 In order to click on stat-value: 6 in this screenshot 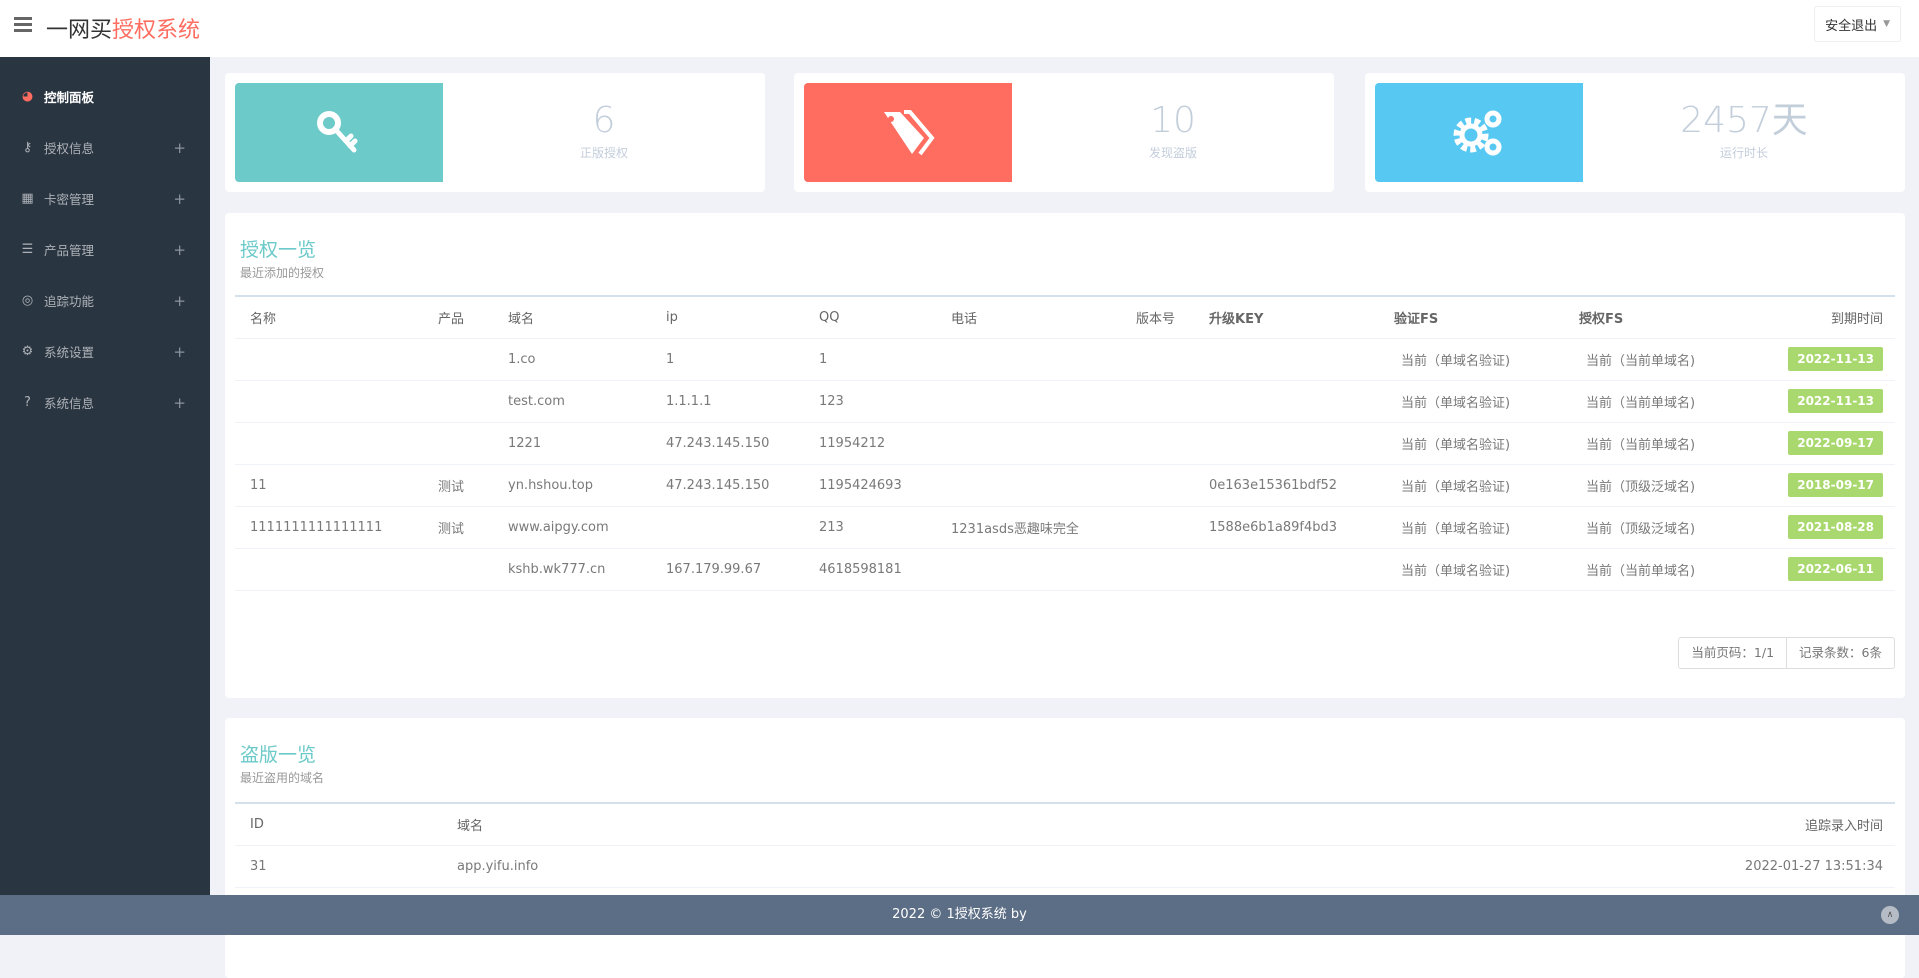, I will do `click(604, 120)`.